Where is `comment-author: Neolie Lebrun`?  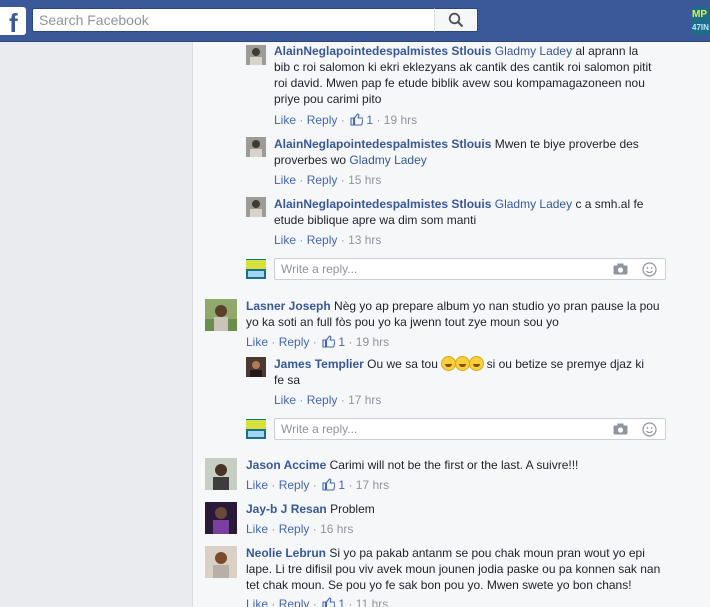
comment-author: Neolie Lebrun is located at coordinates (286, 553).